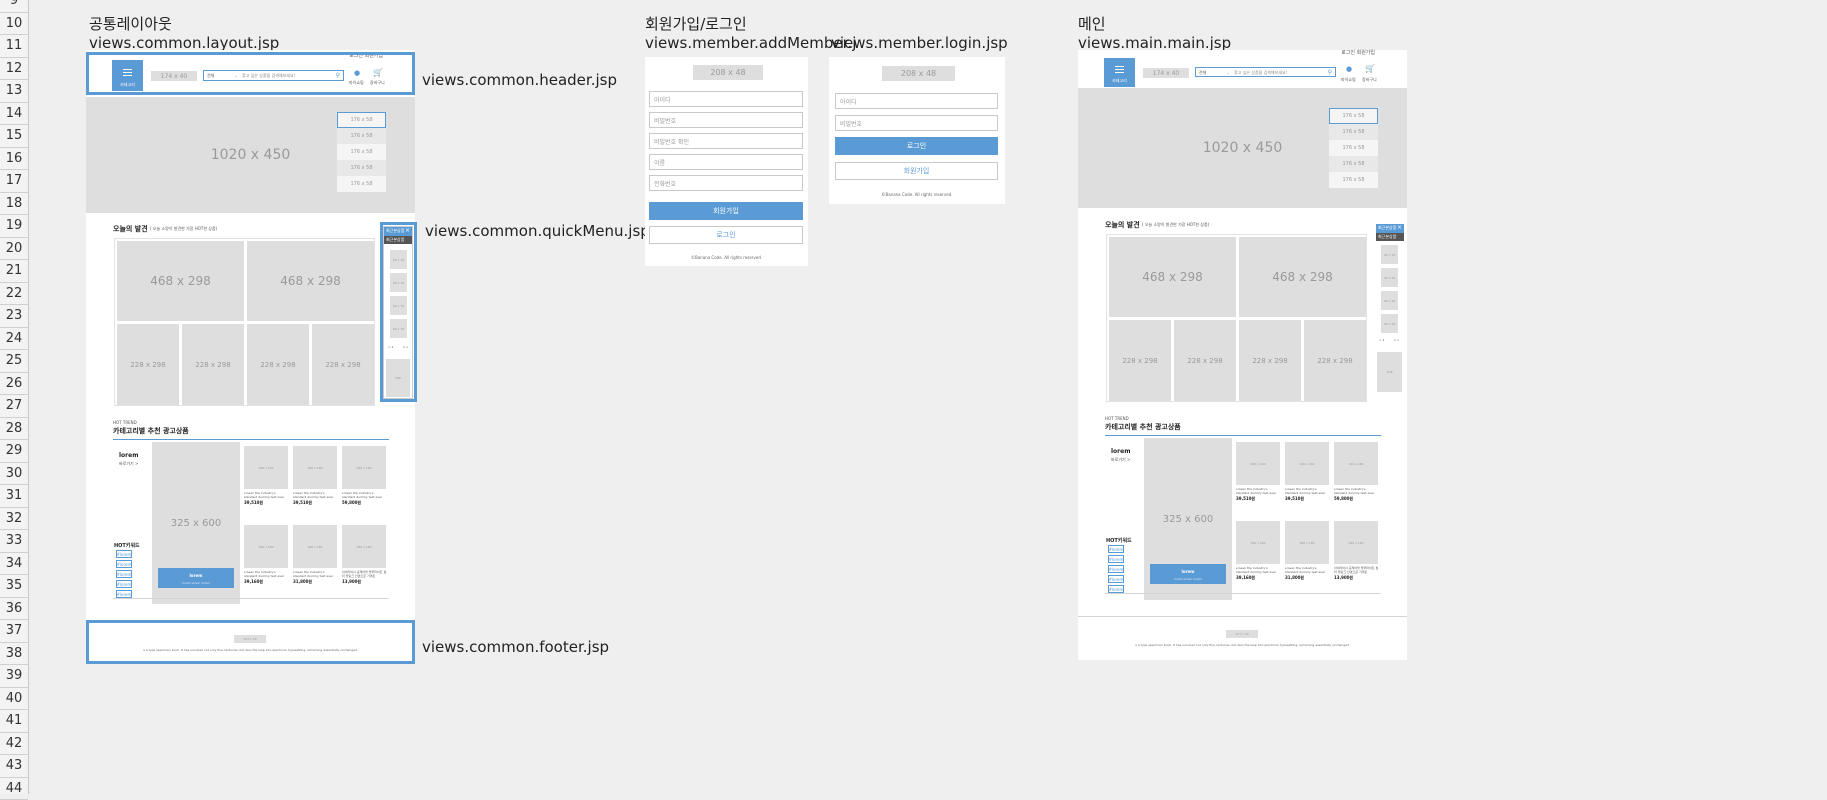 This screenshot has height=800, width=1827. I want to click on category-lorem-link: 바로가기 >, so click(128, 464).